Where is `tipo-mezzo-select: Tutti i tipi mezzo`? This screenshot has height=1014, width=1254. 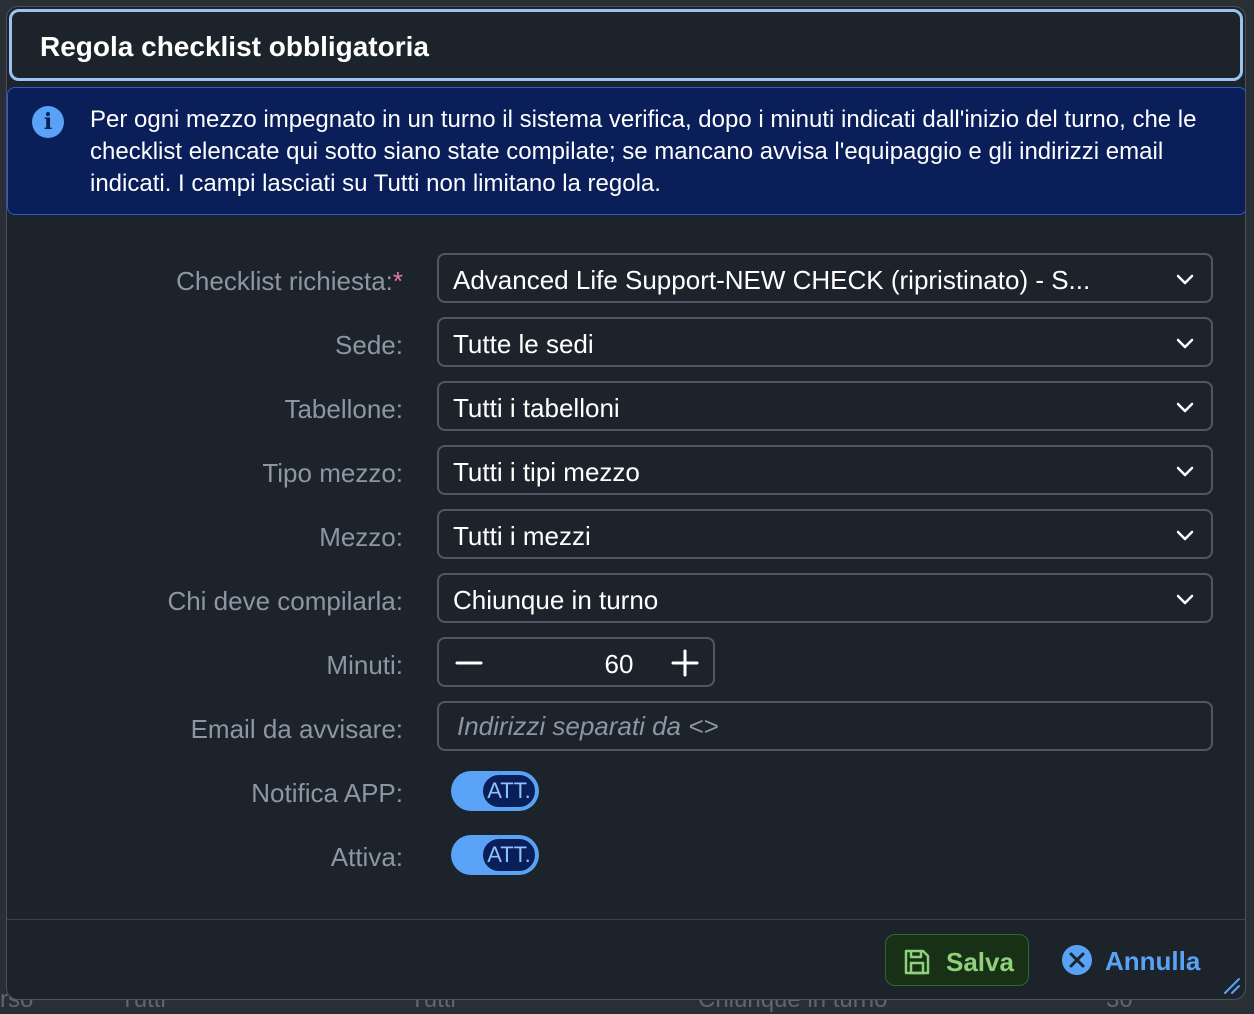
tipo-mezzo-select: Tutti i tipi mezzo is located at coordinates (825, 470).